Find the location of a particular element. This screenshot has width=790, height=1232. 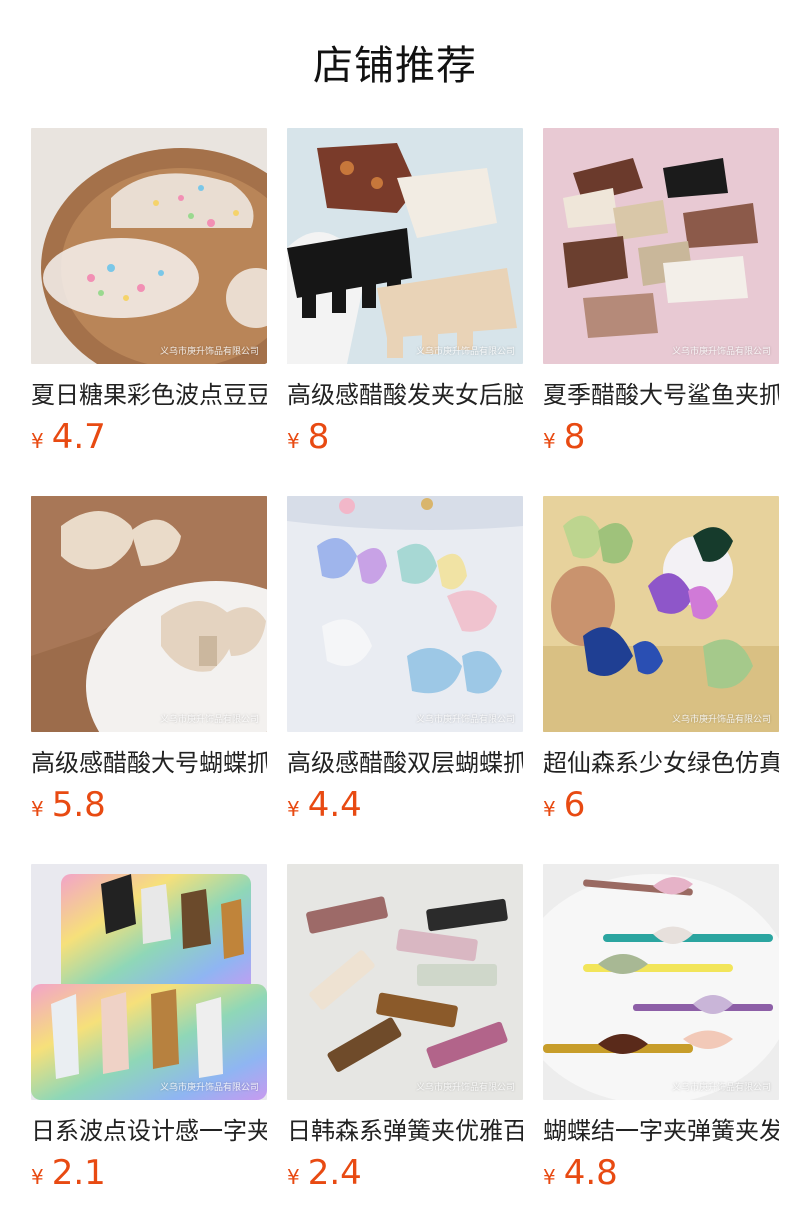

price-value: 2.1 is located at coordinates (78, 1173).